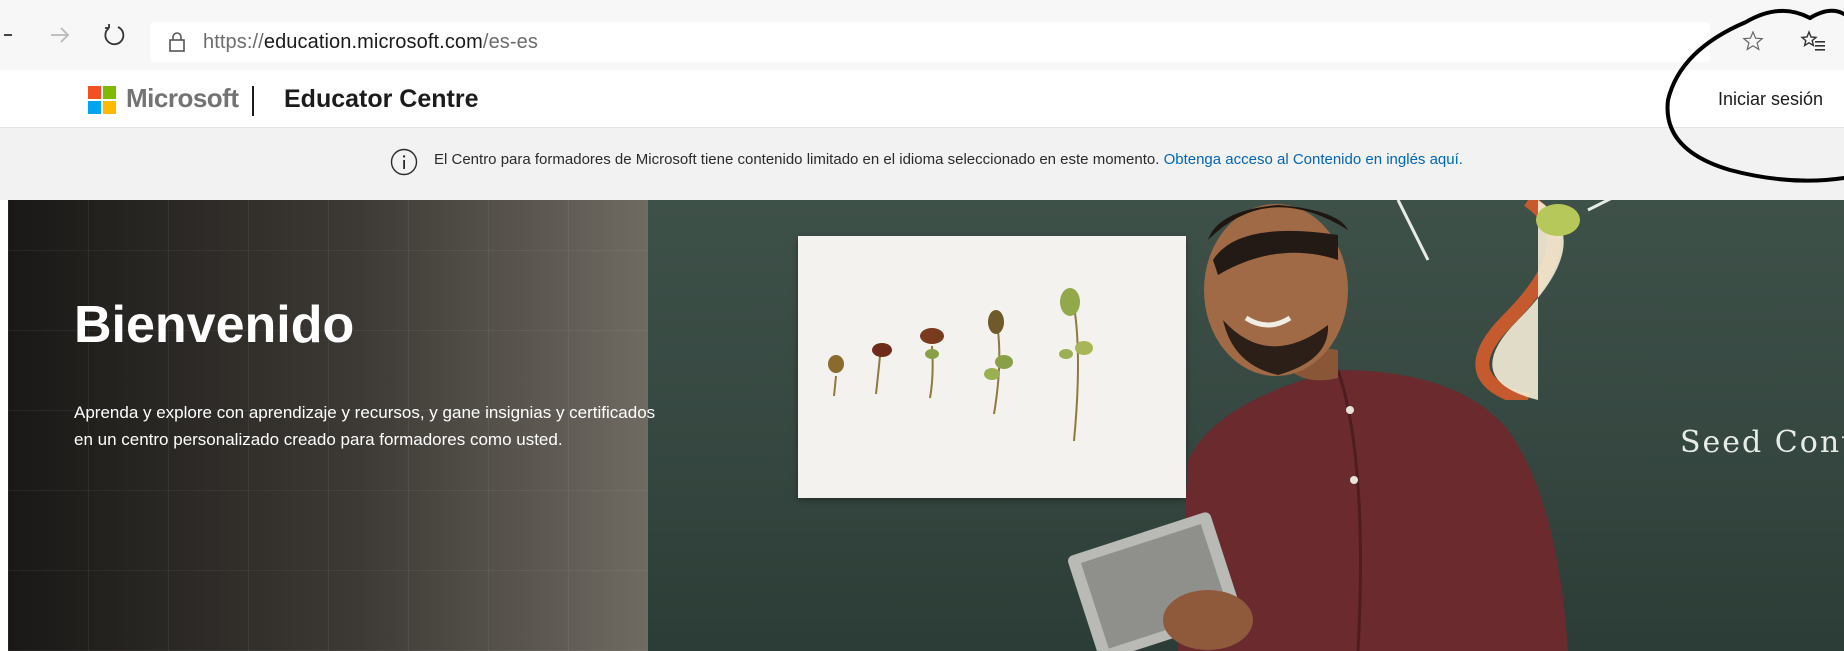  What do you see at coordinates (177, 42) in the screenshot?
I see `lock-icon` at bounding box center [177, 42].